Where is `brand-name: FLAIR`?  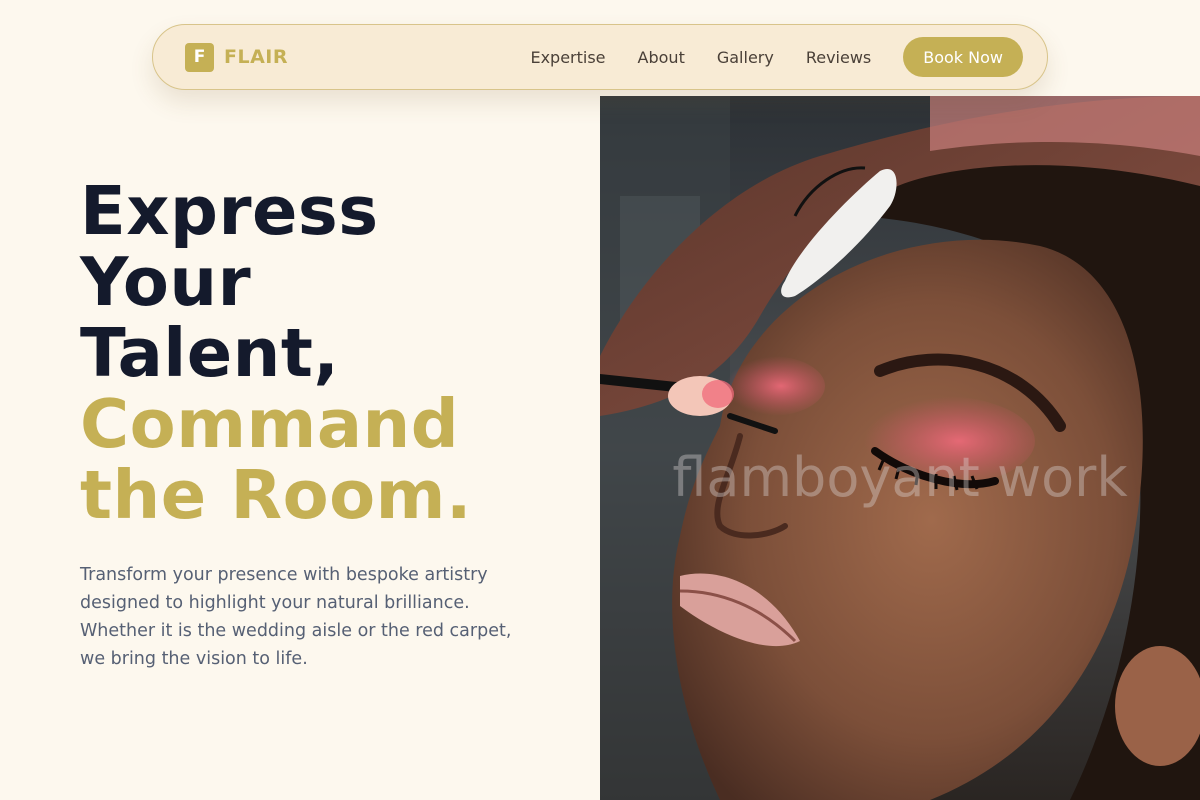 brand-name: FLAIR is located at coordinates (256, 57).